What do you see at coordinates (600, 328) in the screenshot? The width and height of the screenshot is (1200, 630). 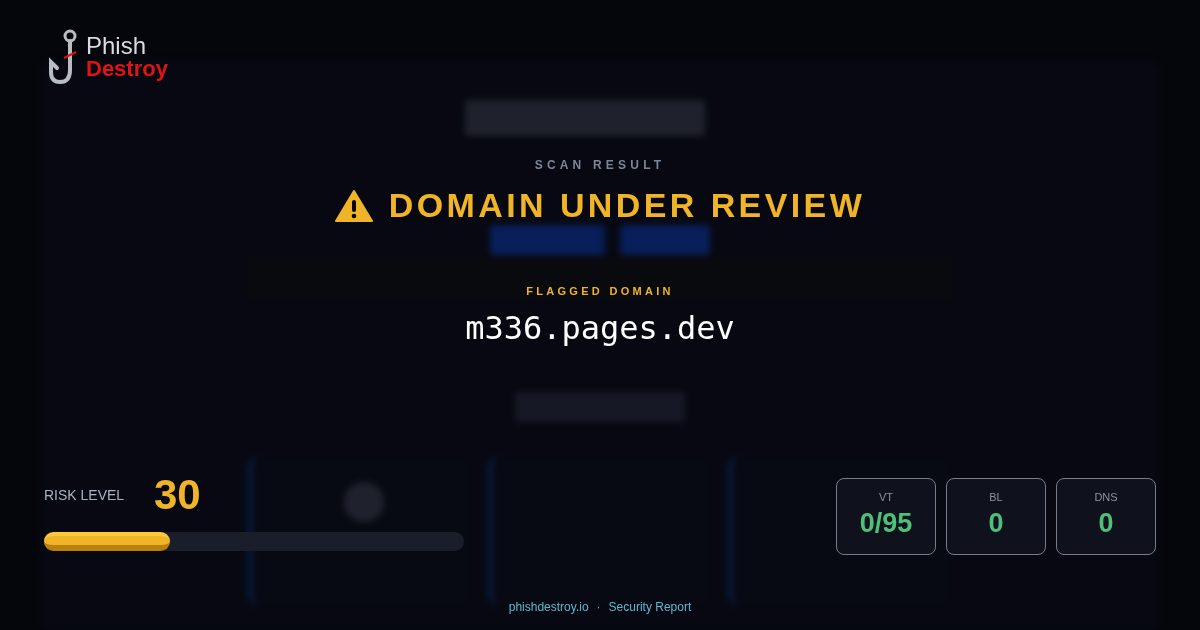 I see `domain-name: m336.pages.dev` at bounding box center [600, 328].